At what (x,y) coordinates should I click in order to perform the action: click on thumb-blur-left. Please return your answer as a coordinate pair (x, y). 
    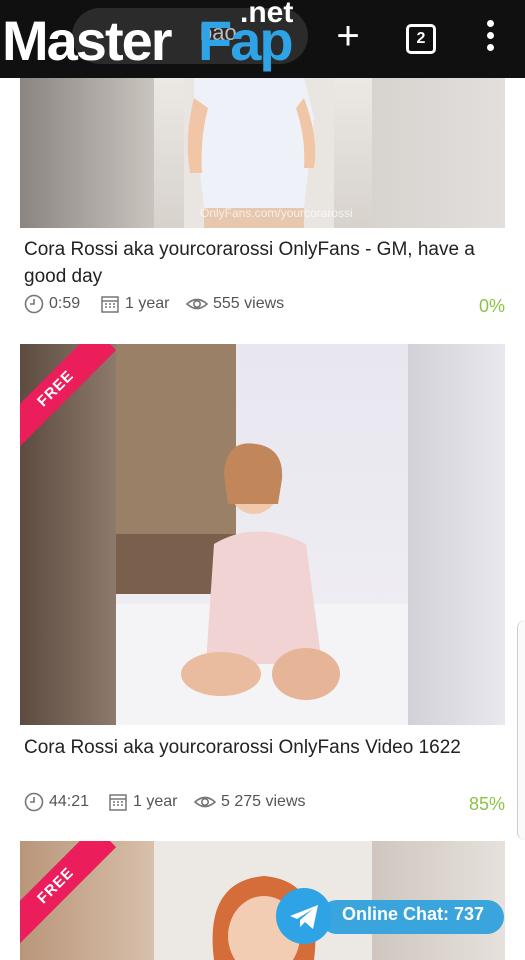
    Looking at the image, I should click on (87, 153).